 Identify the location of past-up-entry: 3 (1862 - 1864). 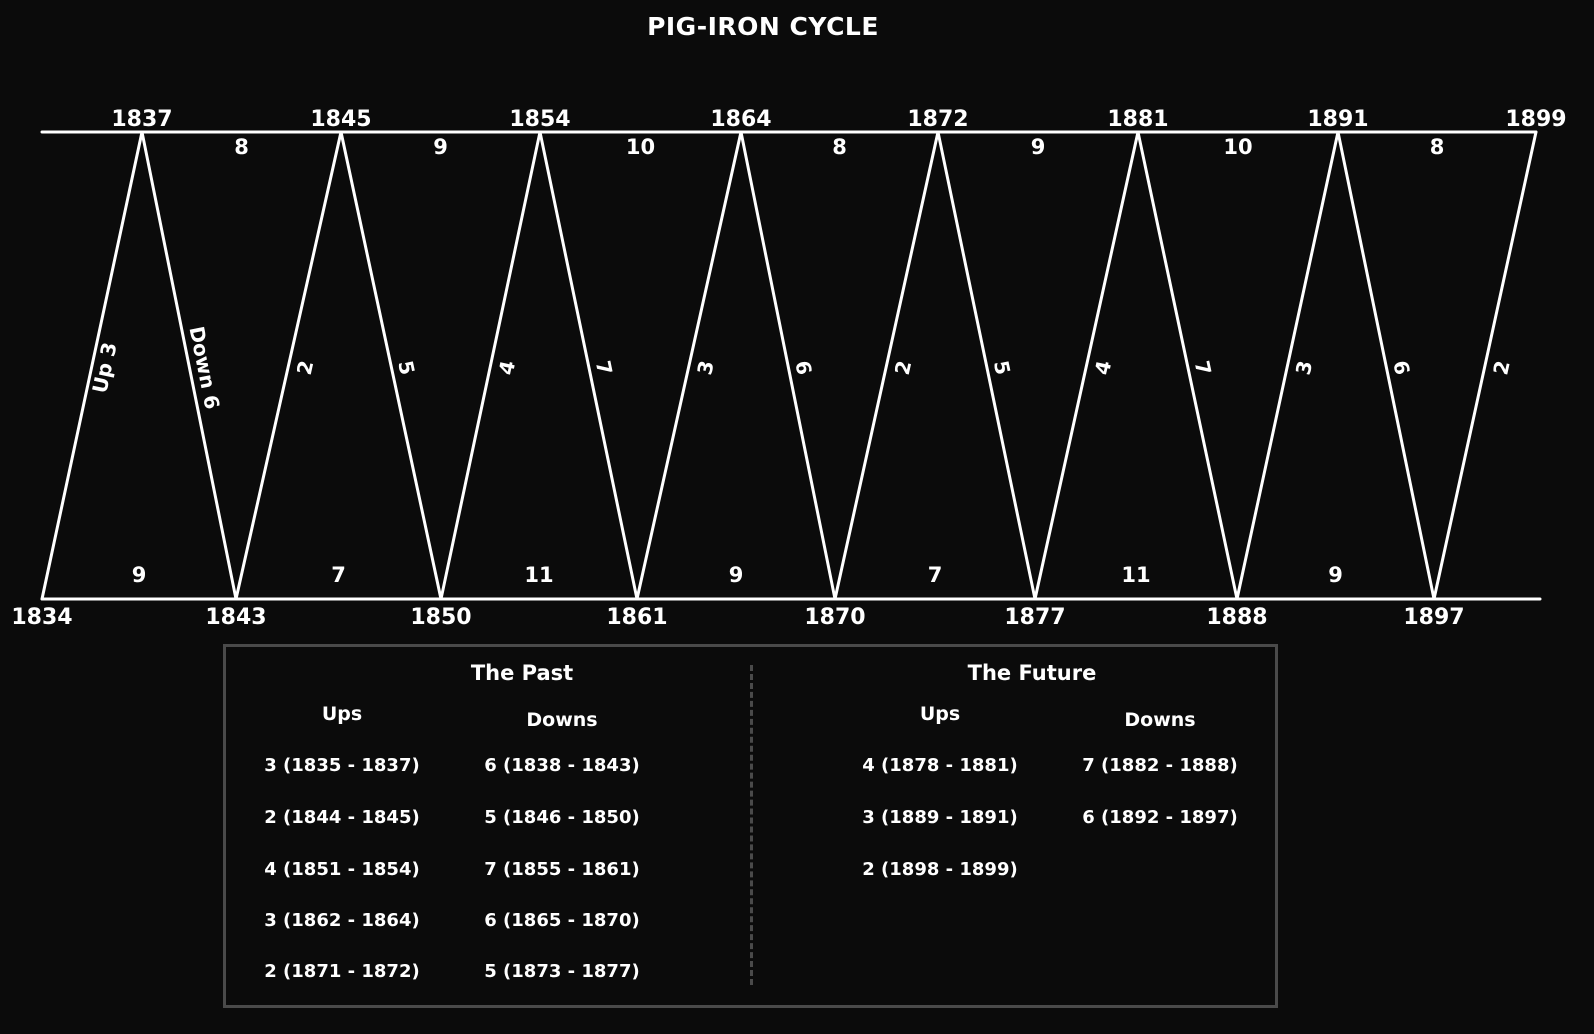
(342, 920).